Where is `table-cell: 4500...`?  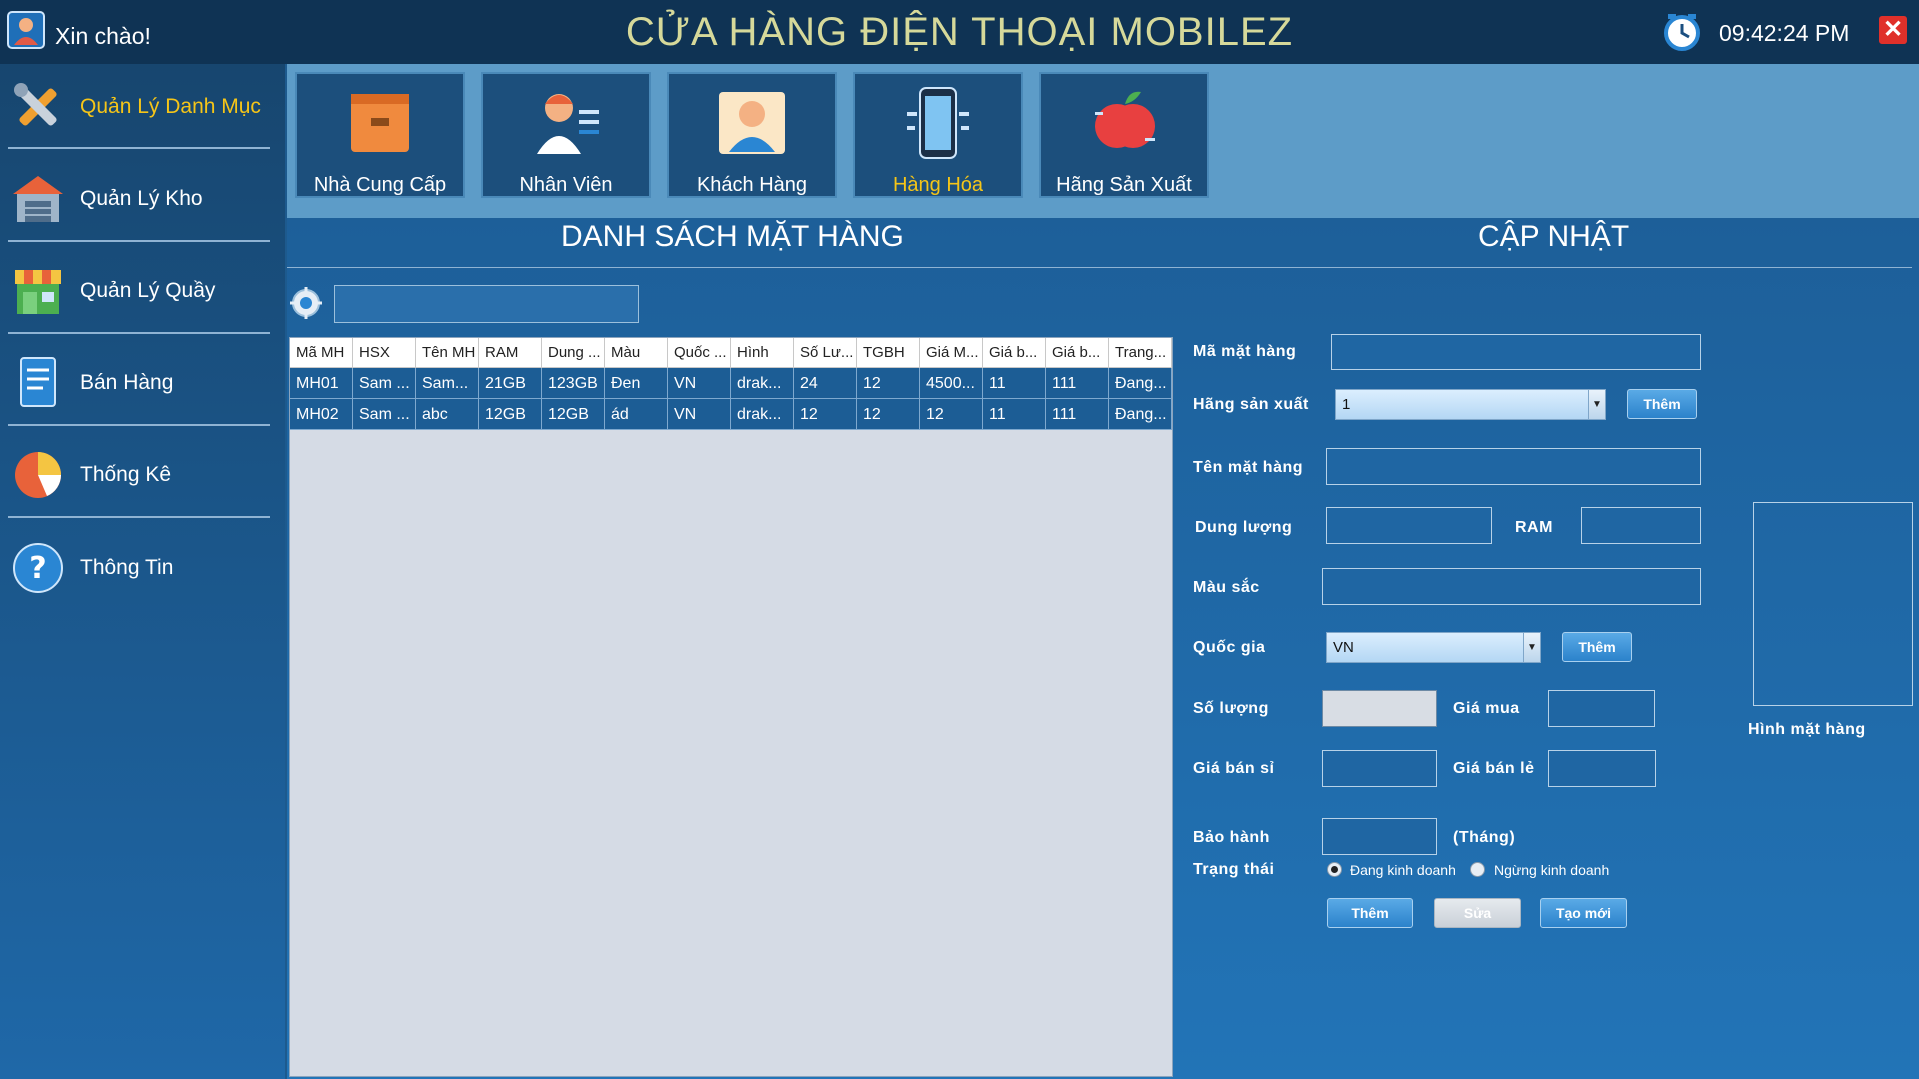 table-cell: 4500... is located at coordinates (951, 383).